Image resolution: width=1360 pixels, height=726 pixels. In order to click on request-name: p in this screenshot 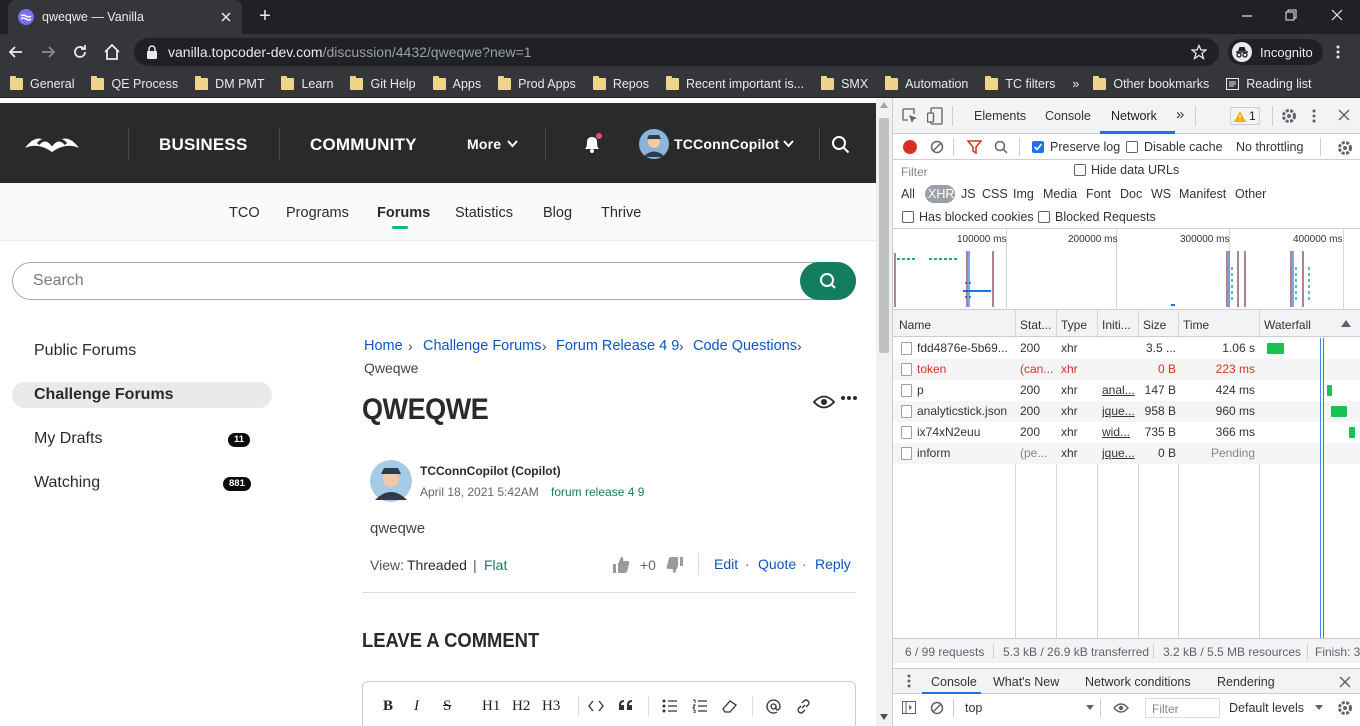, I will do `click(965, 390)`.